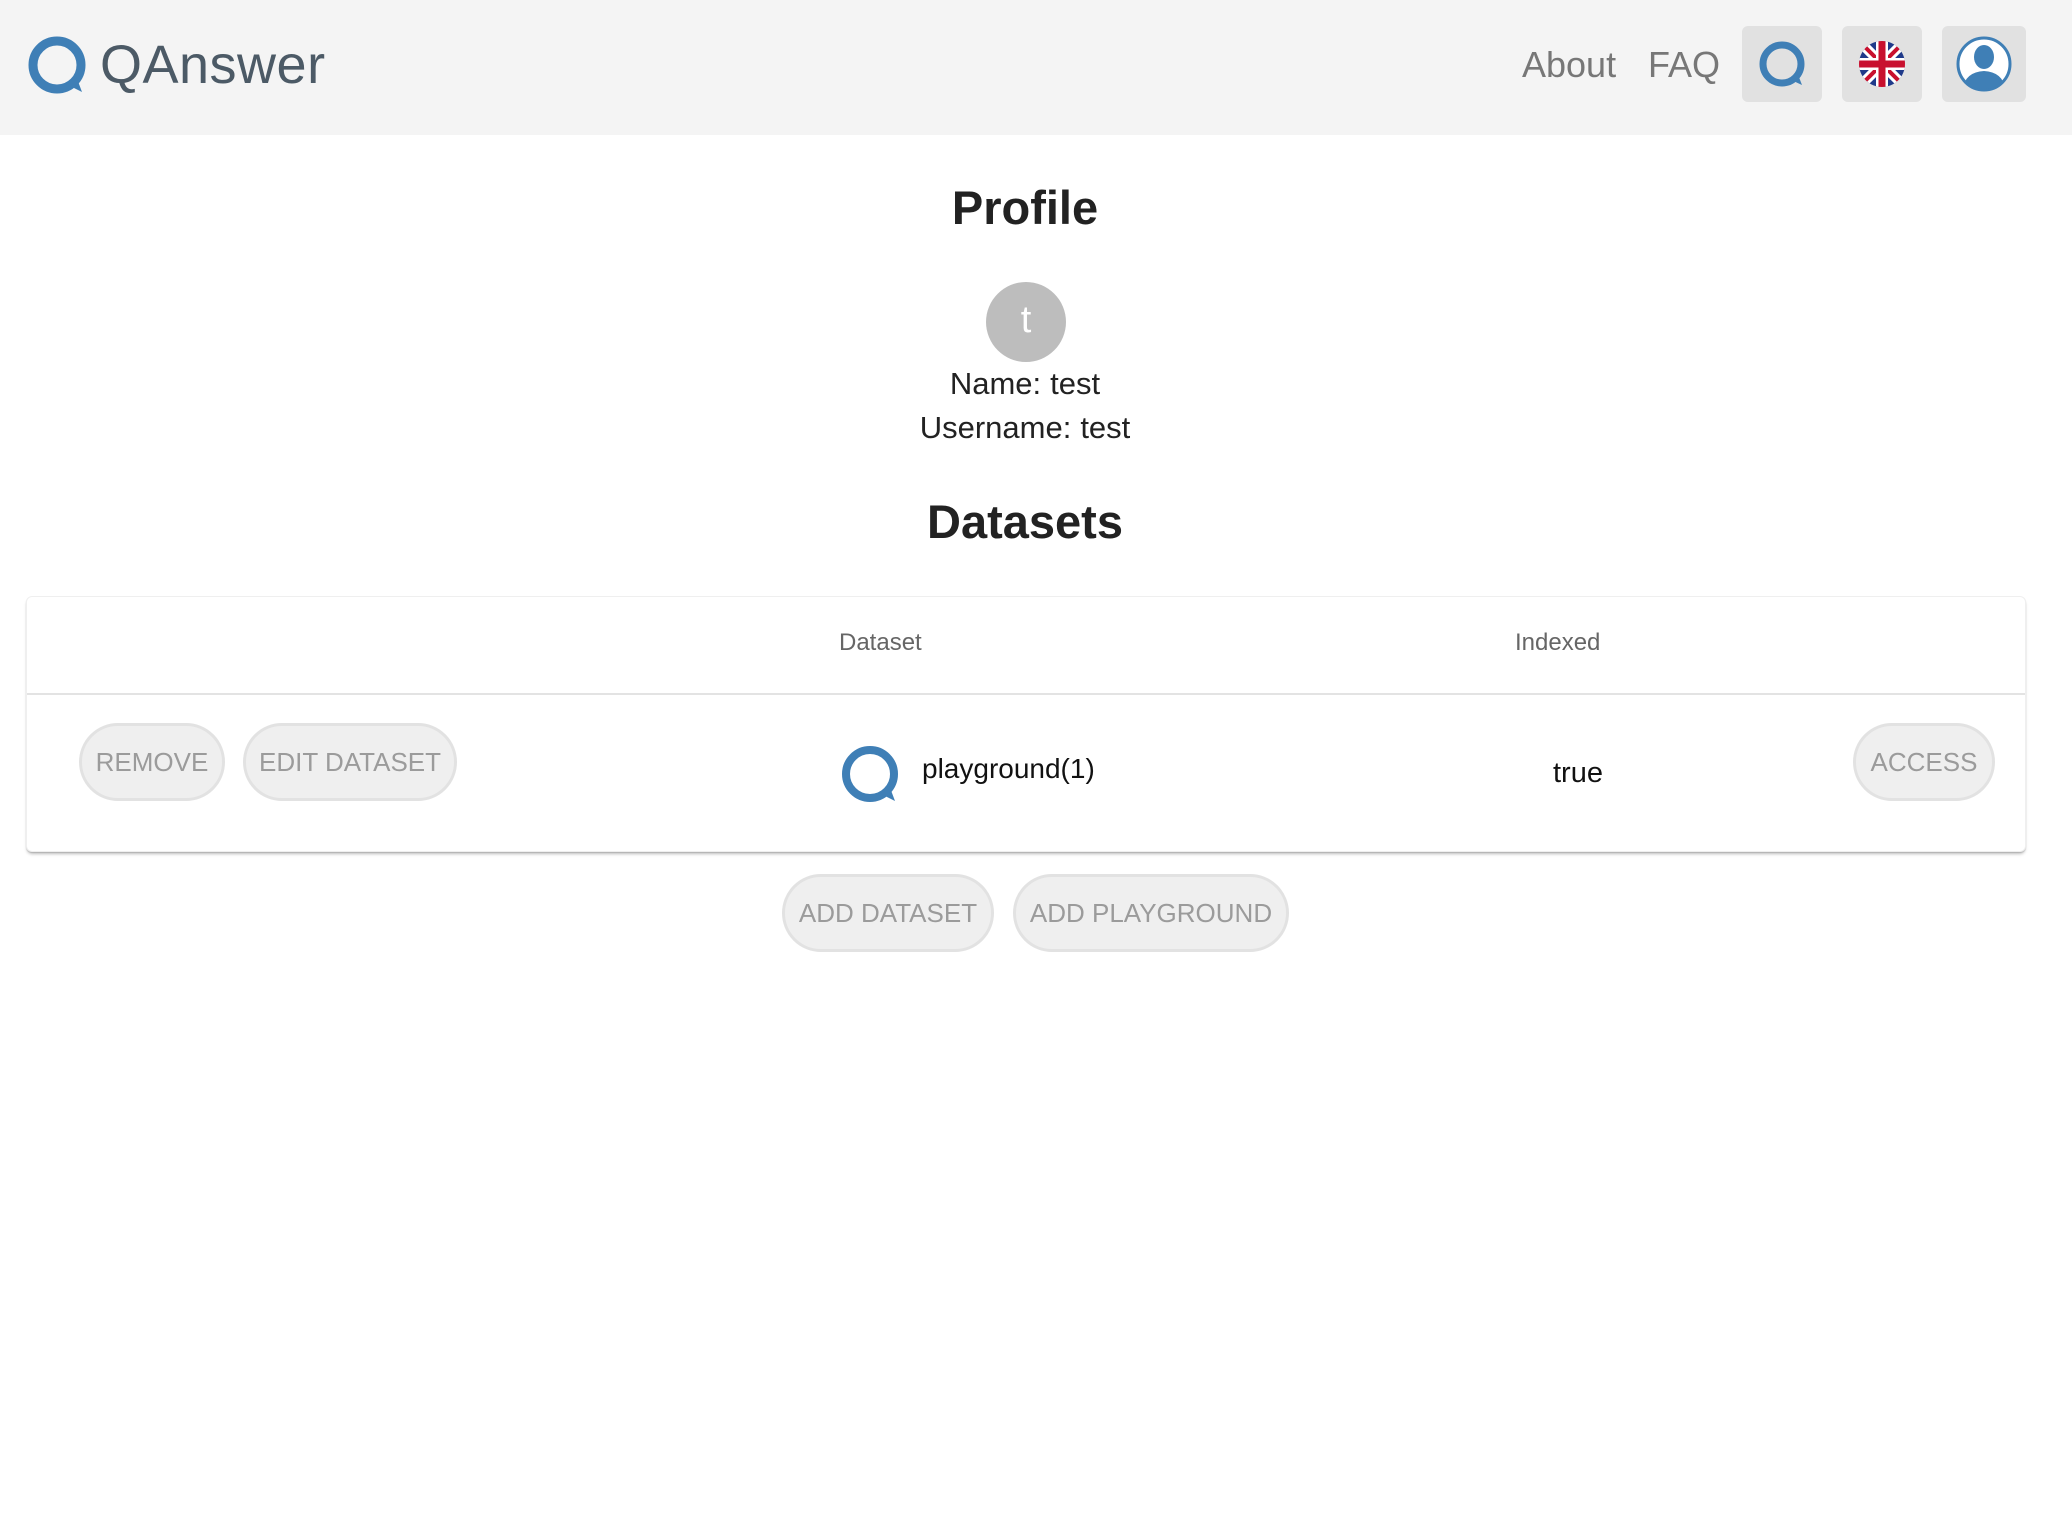 This screenshot has width=2072, height=1518. Describe the element at coordinates (1558, 642) in the screenshot. I see `column-header-indexed: Indexed` at that location.